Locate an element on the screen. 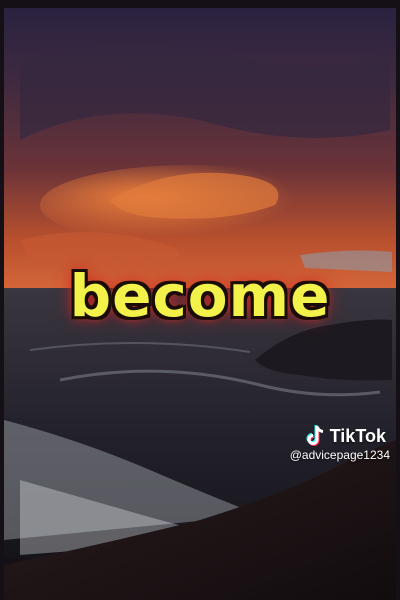 This screenshot has width=400, height=600. creator-handle: @advicepage1234 is located at coordinates (339, 455).